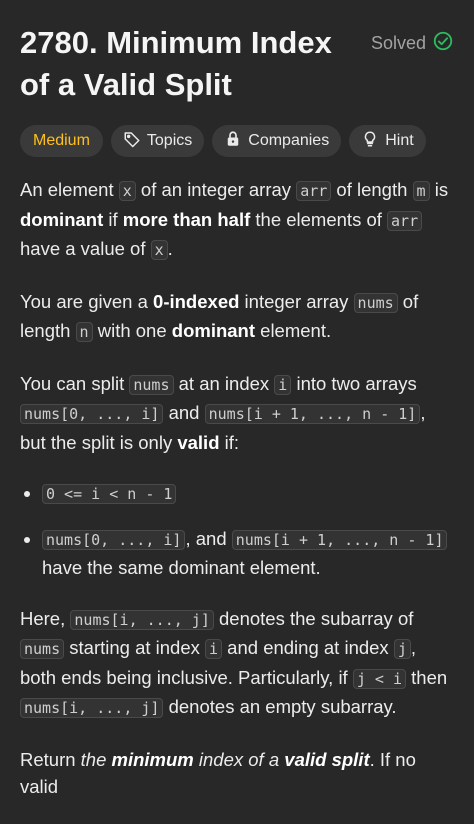 The image size is (474, 824). I want to click on text: into two arrays, so click(354, 383).